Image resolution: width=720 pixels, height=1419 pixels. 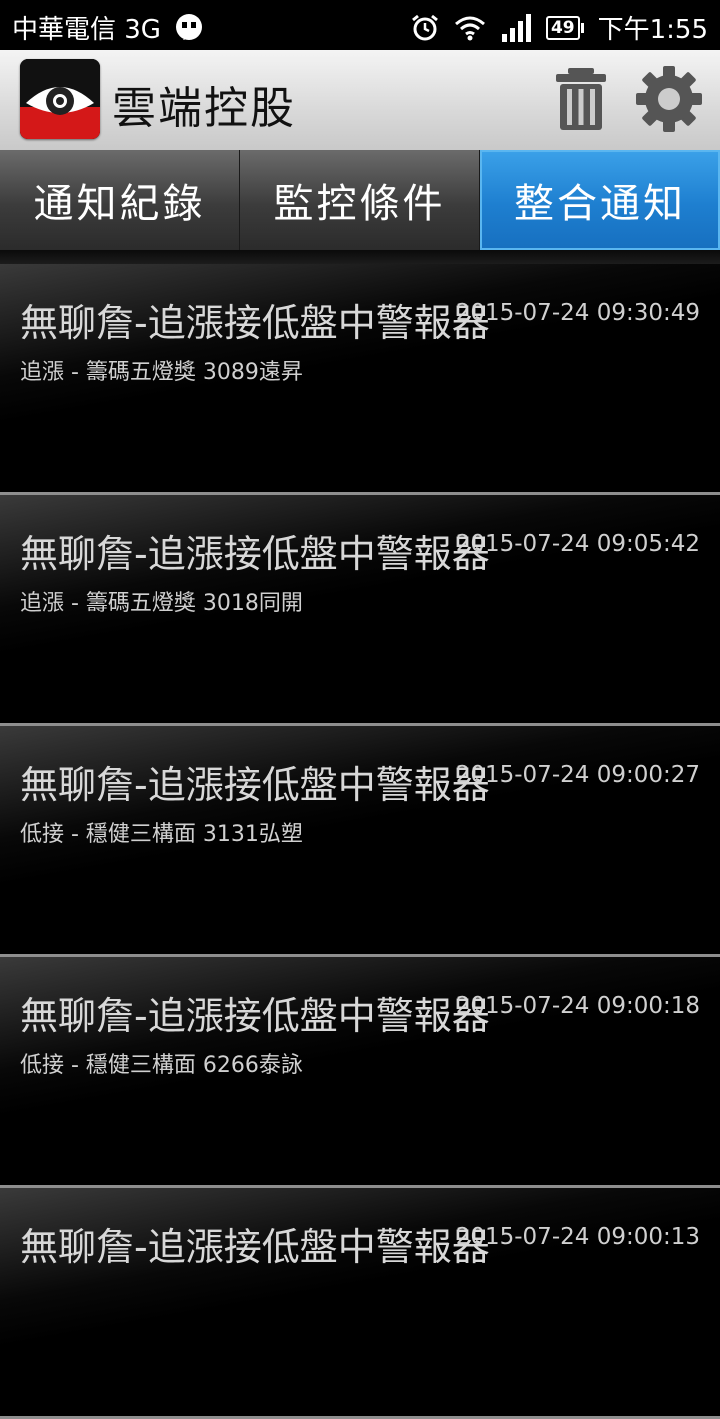 I want to click on clock: 下午1:55, so click(x=652, y=30).